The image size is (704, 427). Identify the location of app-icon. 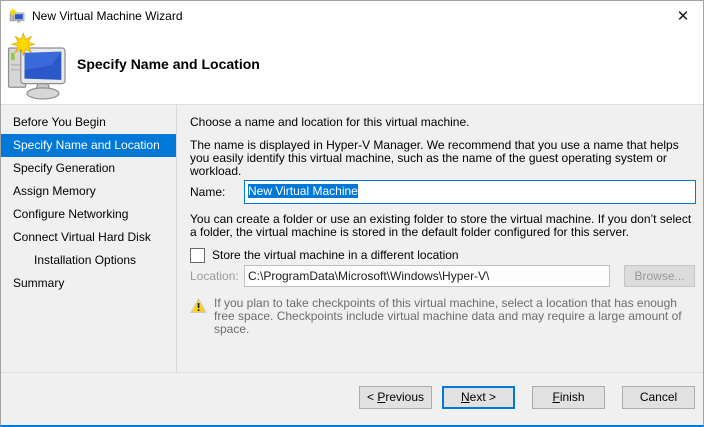
(17, 15).